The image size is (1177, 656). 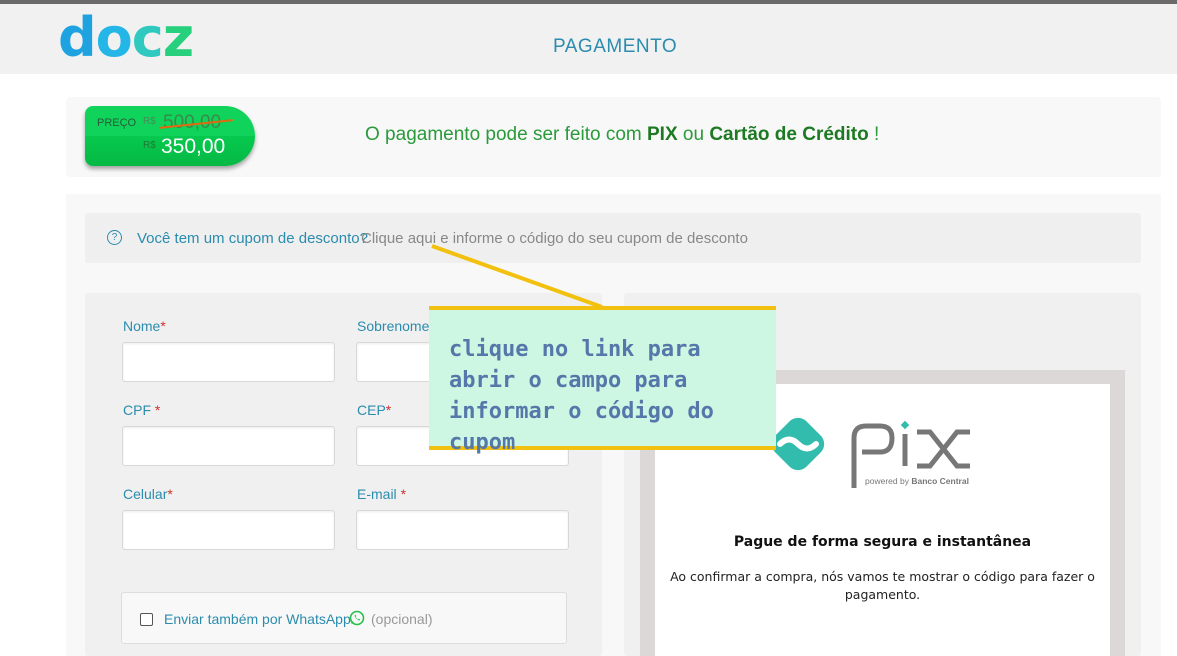 I want to click on page-title: PAGAMENTO, so click(x=615, y=46).